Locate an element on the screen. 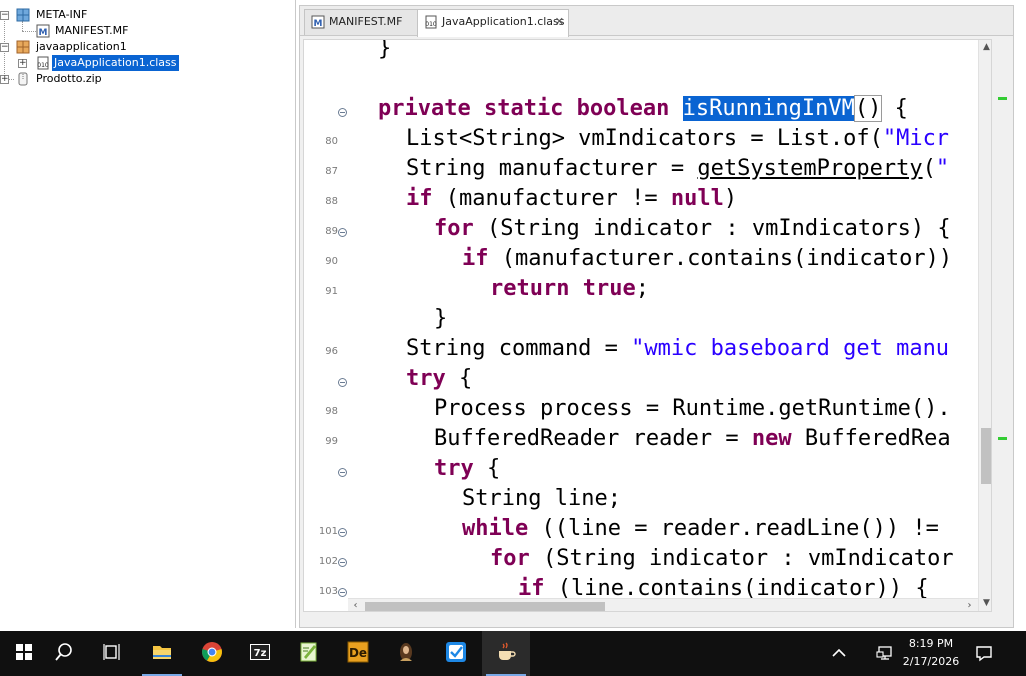 The height and width of the screenshot is (676, 1026). line-number: 96 is located at coordinates (331, 351).